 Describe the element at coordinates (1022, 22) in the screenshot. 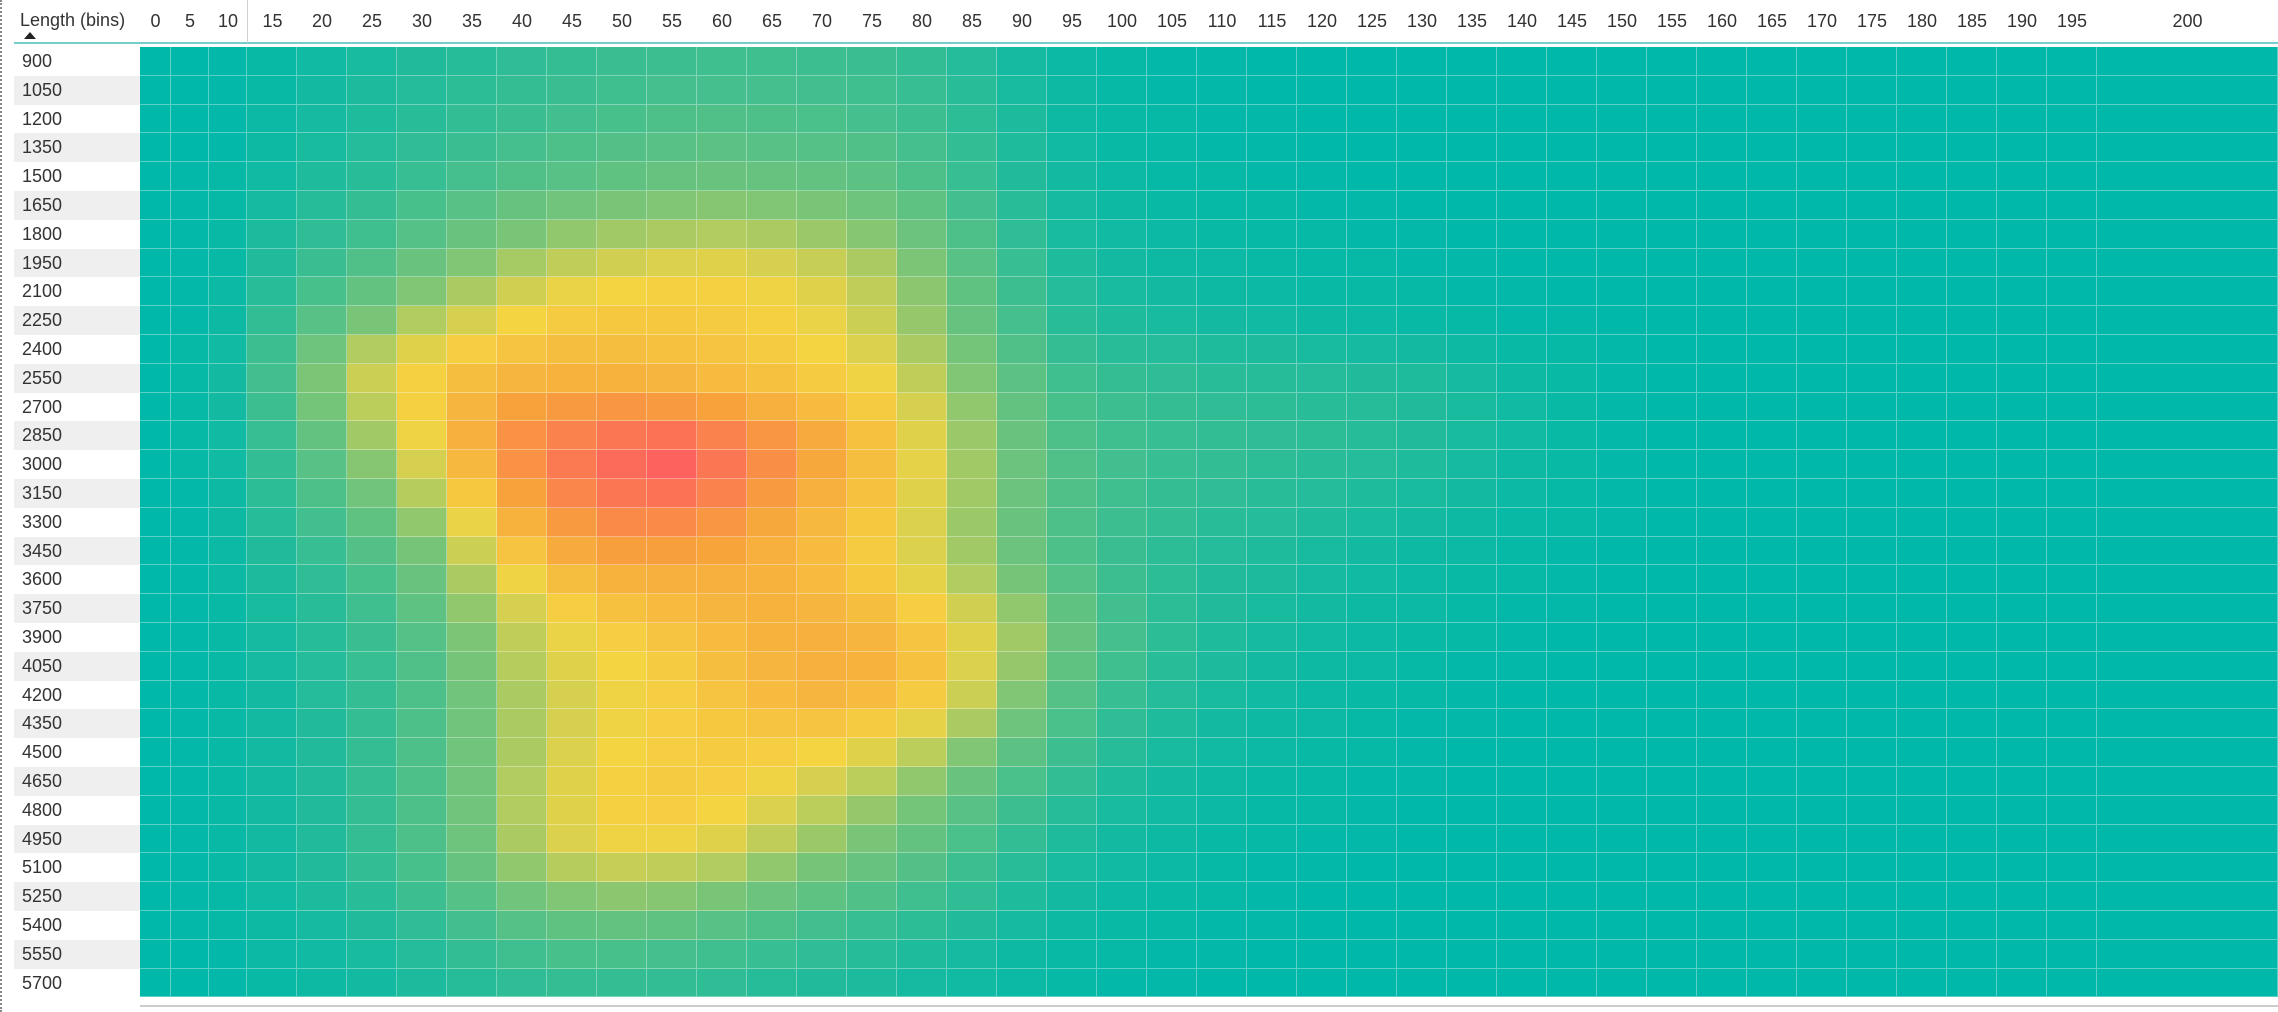

I see `column-header: 90` at that location.